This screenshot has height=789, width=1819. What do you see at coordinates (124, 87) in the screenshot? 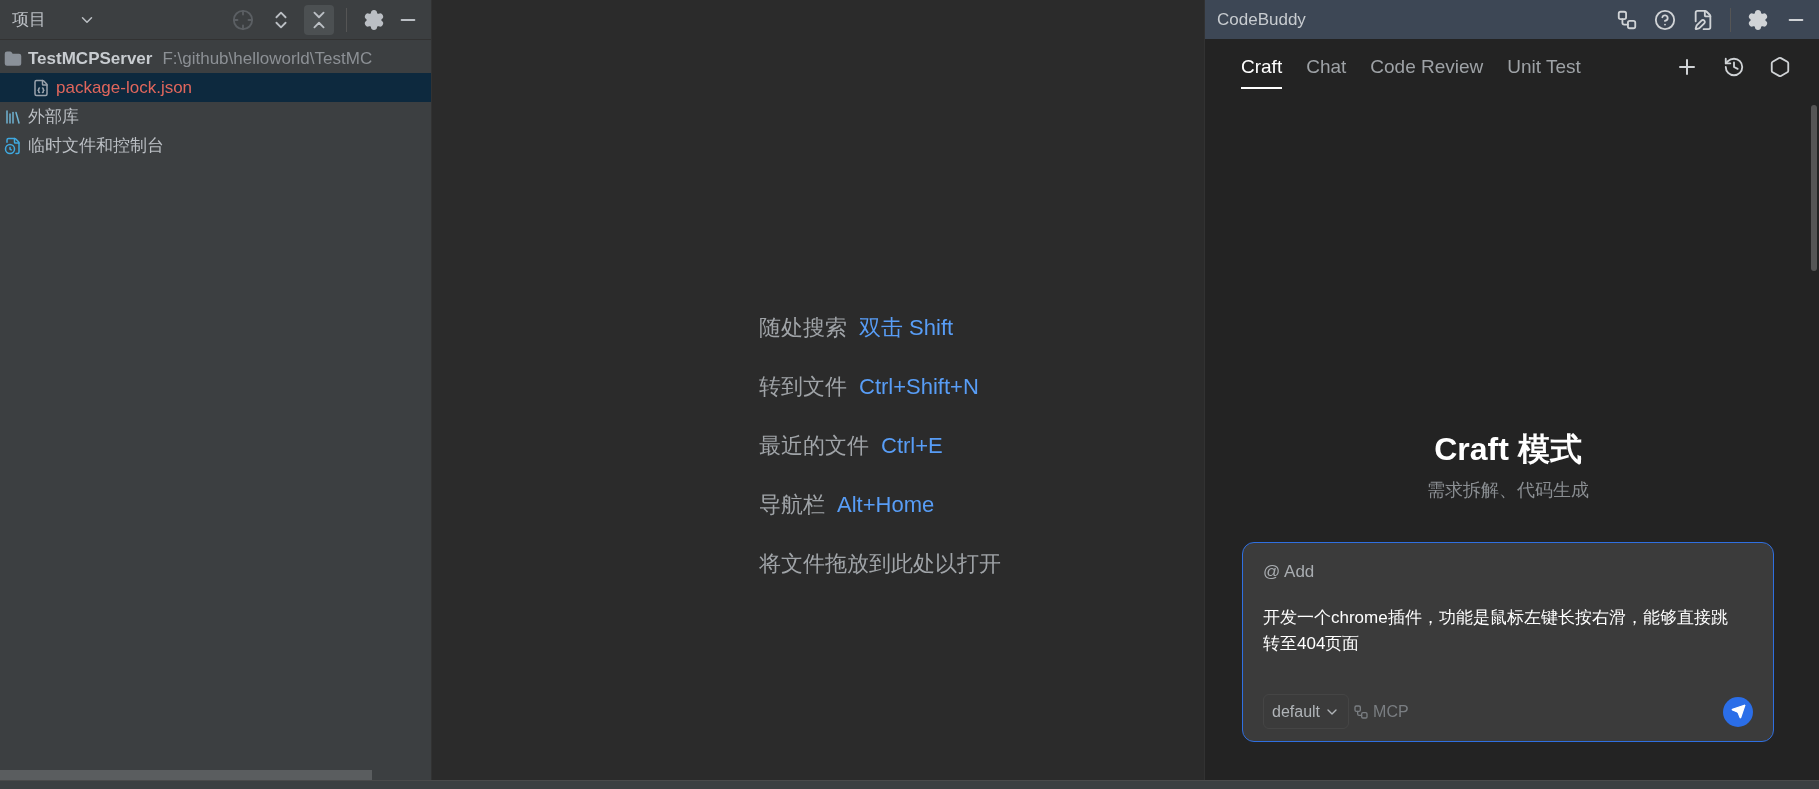
I see `tree-item-label: package-lock.json` at bounding box center [124, 87].